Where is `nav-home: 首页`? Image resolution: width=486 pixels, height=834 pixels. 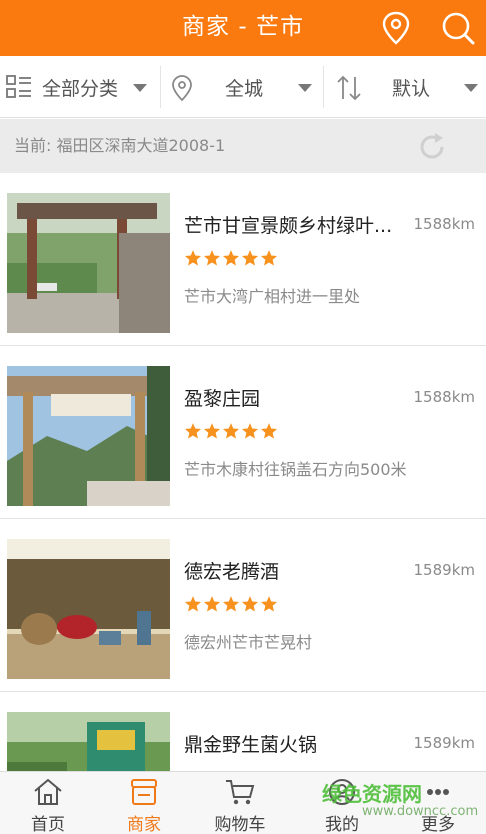
nav-home: 首页 is located at coordinates (48, 803).